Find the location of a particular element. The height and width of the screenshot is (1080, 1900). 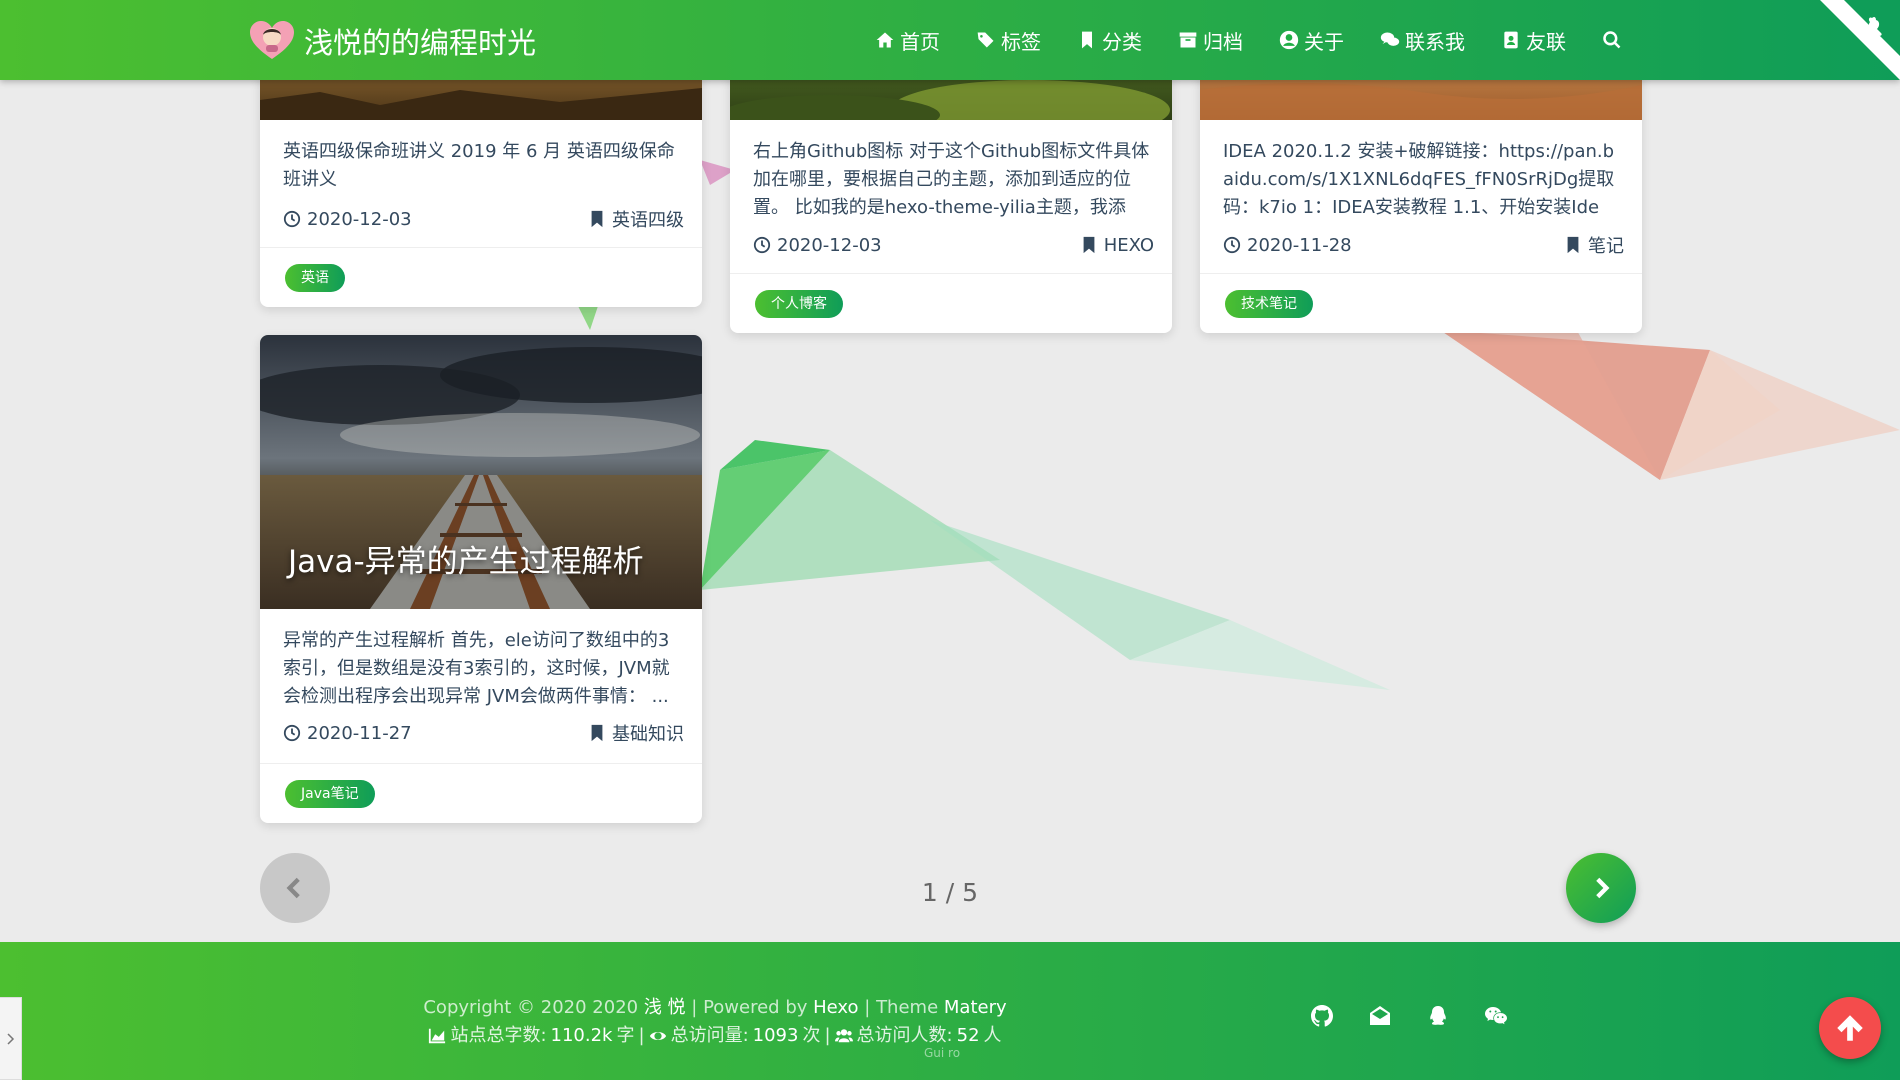

visits-value: 1093 is located at coordinates (775, 1035).